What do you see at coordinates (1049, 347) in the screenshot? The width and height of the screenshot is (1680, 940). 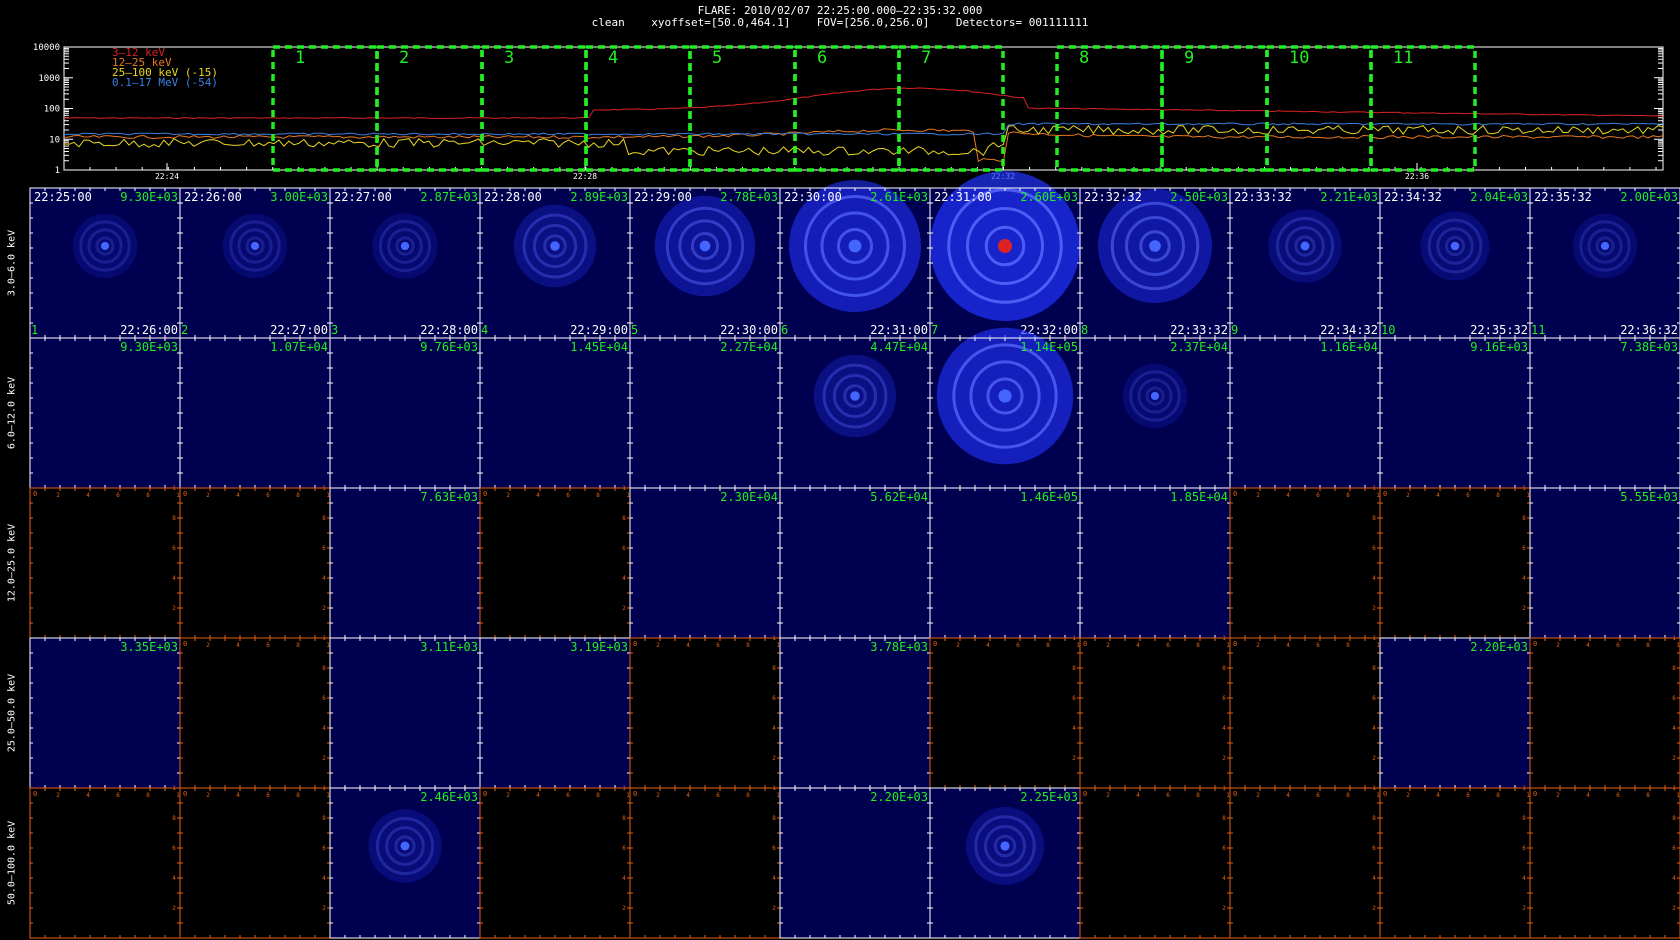 I see `cell-peak-value: 1.14E+05` at bounding box center [1049, 347].